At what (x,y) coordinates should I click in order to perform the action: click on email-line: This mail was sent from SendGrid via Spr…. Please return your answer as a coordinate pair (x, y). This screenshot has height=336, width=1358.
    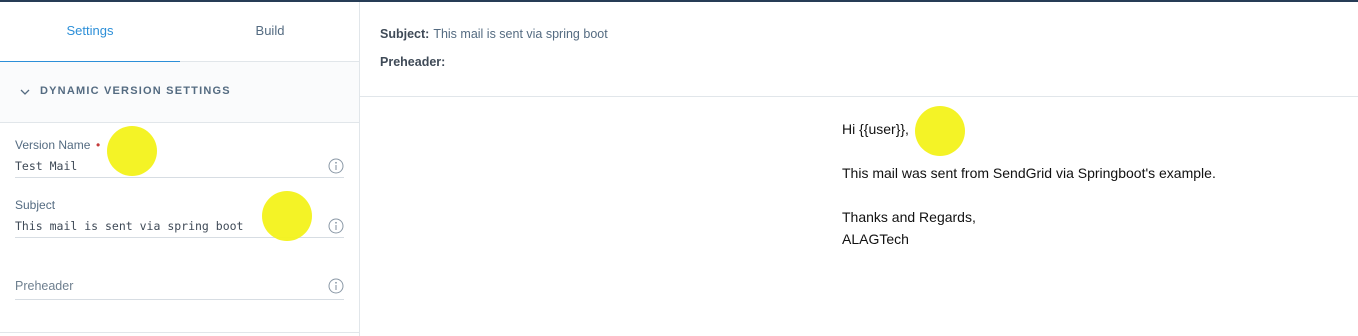
    Looking at the image, I should click on (1029, 173).